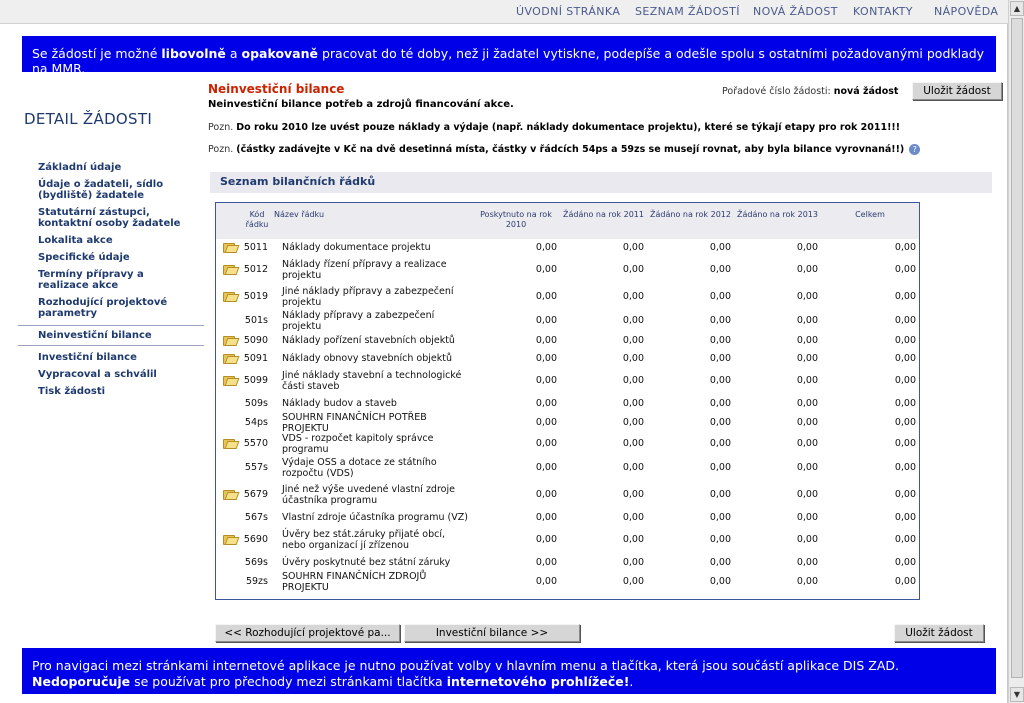 This screenshot has width=1024, height=703. What do you see at coordinates (111, 335) in the screenshot?
I see `sidebar-item: Neinvestiční bilance` at bounding box center [111, 335].